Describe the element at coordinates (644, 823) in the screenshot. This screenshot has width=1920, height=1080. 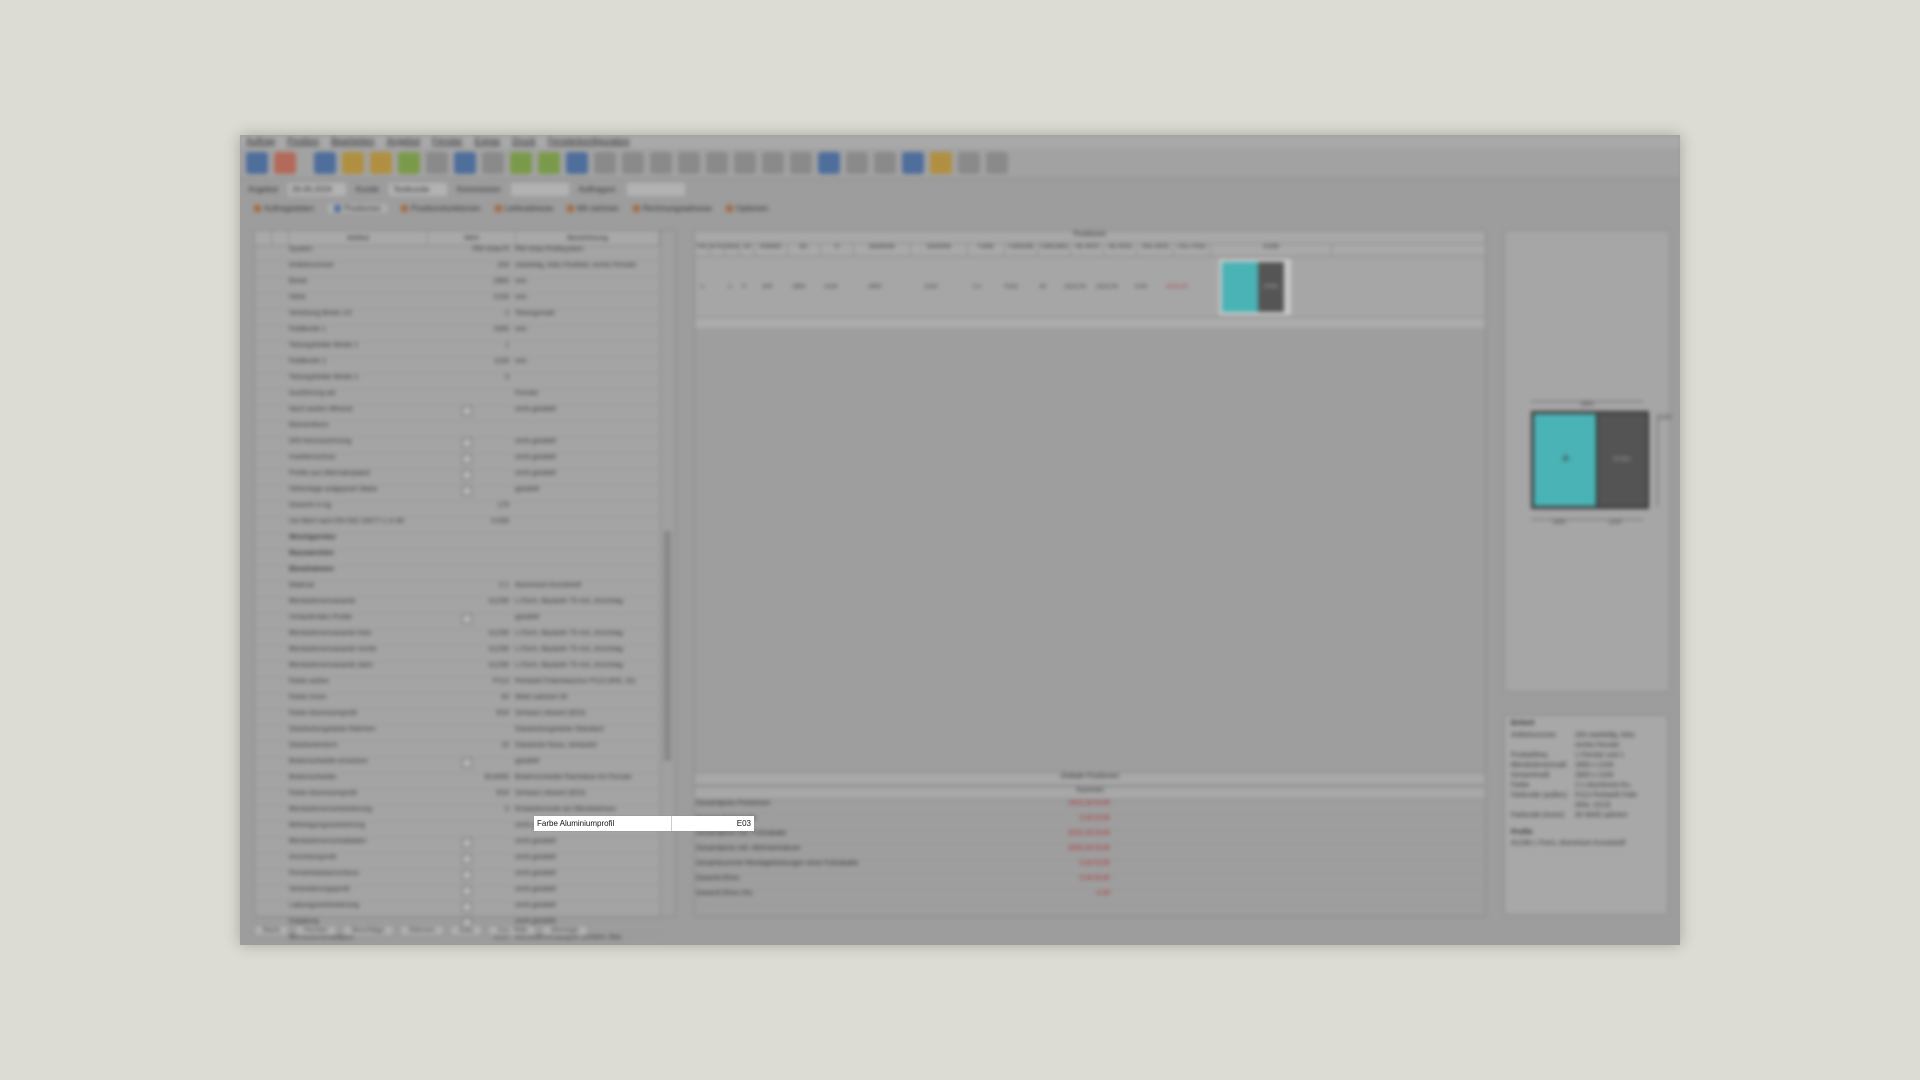
I see `selected-row-farbe-aluminiumprofil: Farbe Aluminiumprofil E03` at that location.